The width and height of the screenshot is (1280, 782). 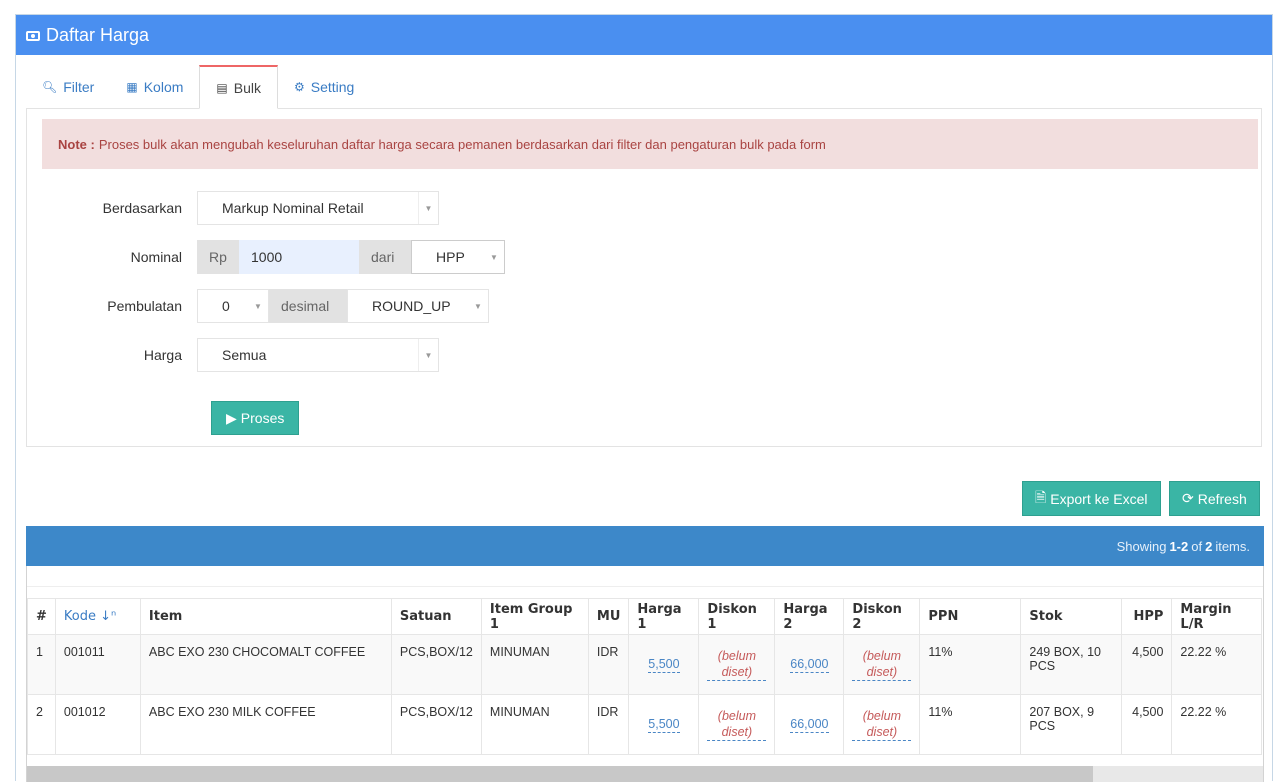 I want to click on cogs-icon: ⚙, so click(x=299, y=87).